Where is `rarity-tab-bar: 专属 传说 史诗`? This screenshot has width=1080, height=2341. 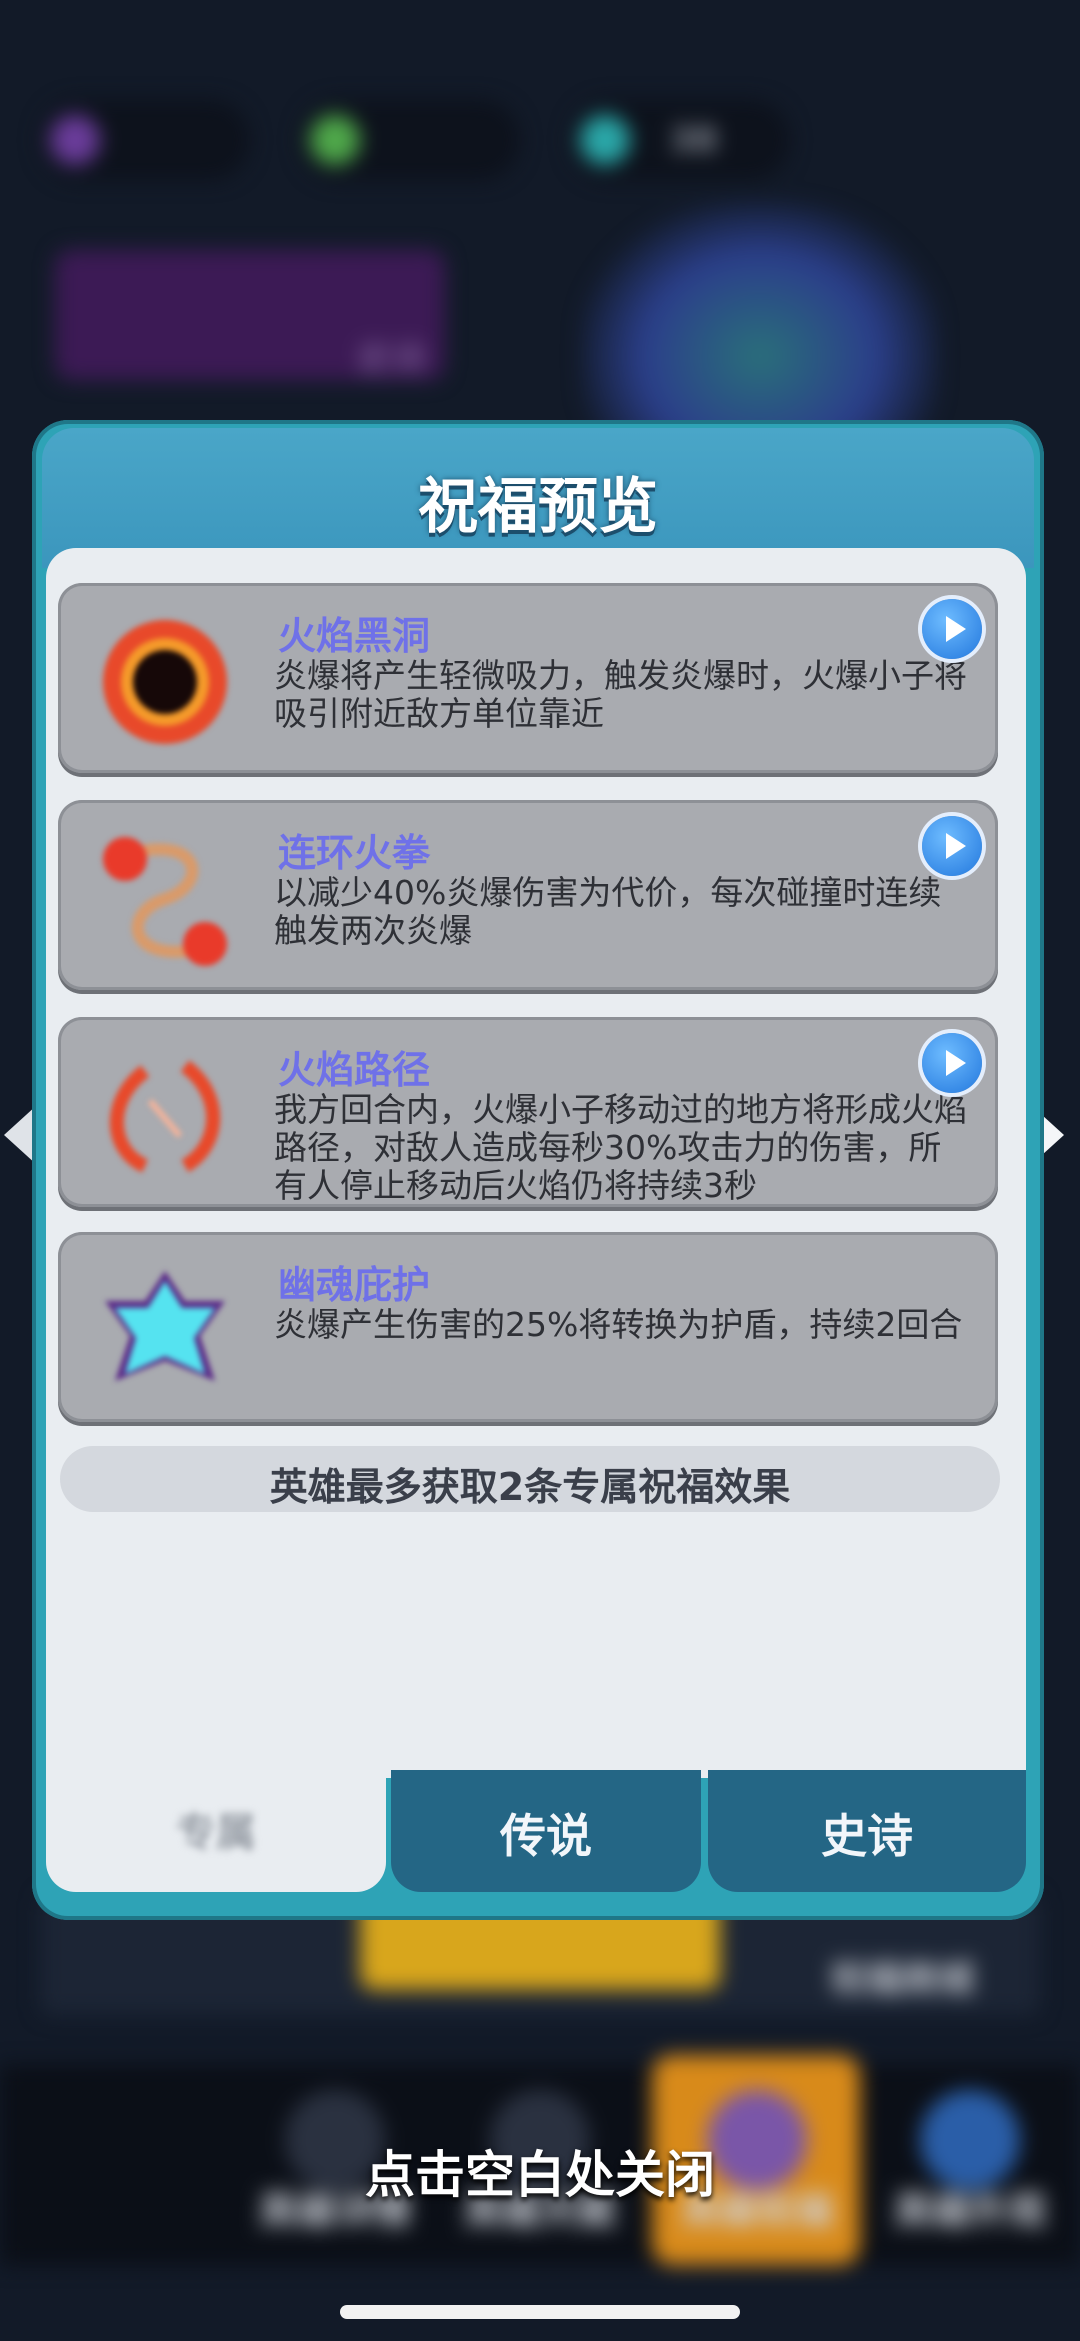
rarity-tab-bar: 专属 传说 史诗 is located at coordinates (536, 1836).